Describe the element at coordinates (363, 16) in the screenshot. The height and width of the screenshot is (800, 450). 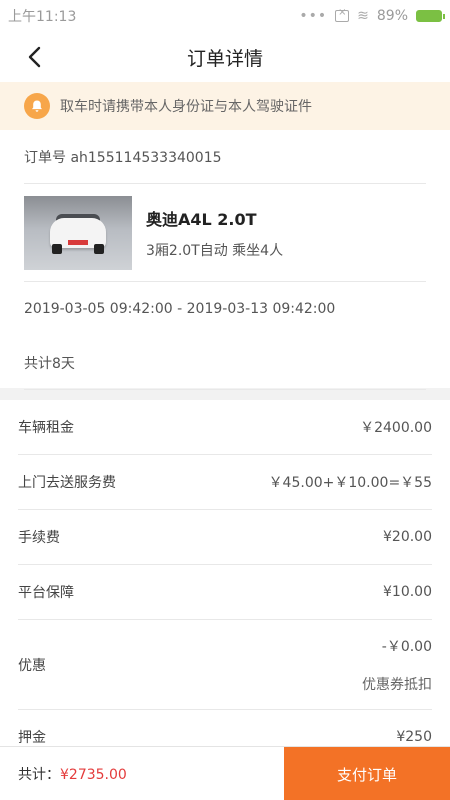
I see `wifi-icon: ≋` at that location.